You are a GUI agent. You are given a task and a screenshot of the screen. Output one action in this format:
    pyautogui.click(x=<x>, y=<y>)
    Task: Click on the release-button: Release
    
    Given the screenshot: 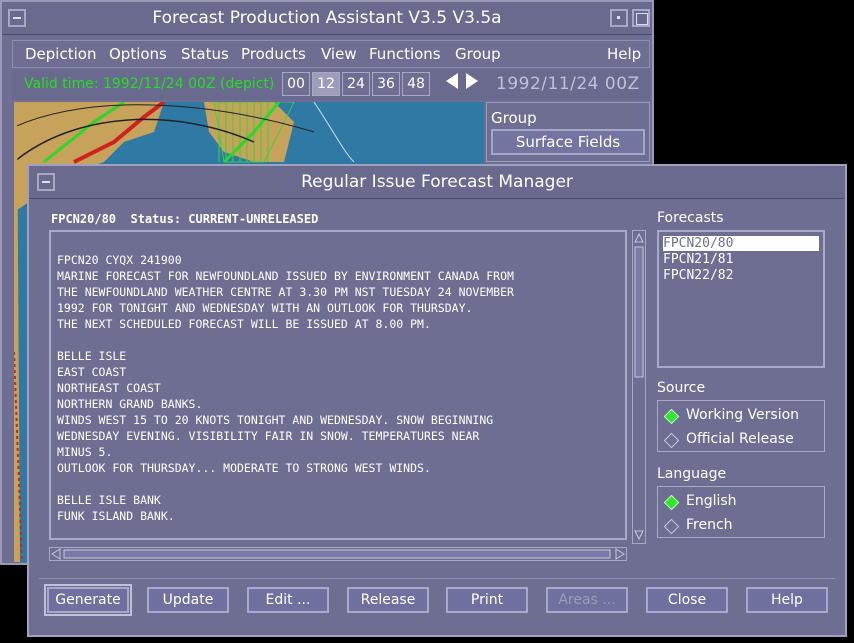 What is the action you would take?
    pyautogui.click(x=388, y=600)
    